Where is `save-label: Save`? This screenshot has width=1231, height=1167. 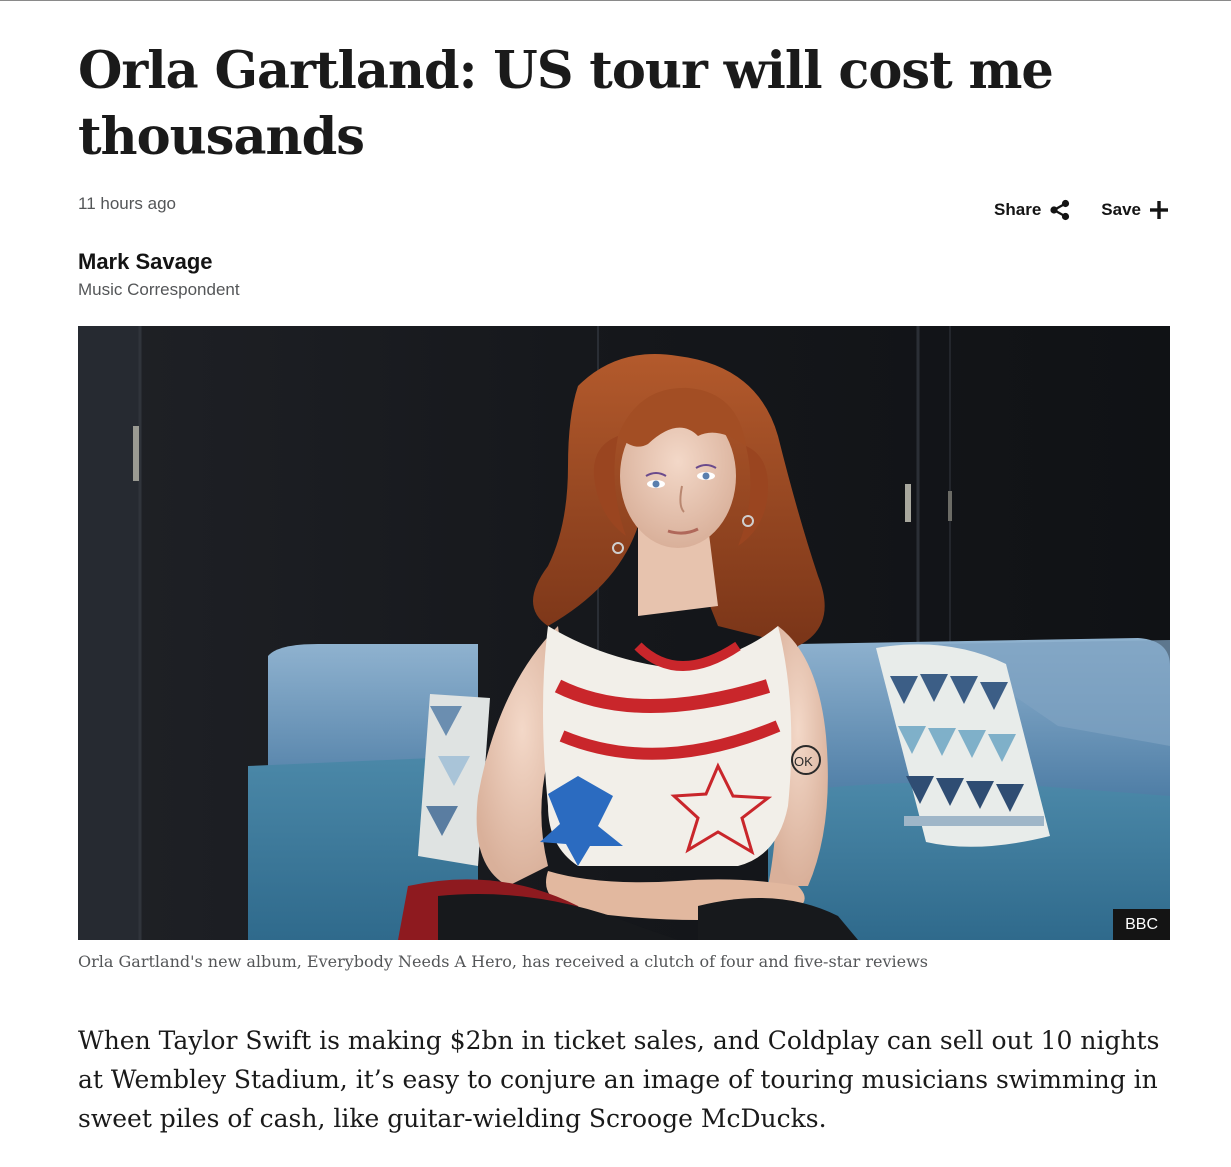
save-label: Save is located at coordinates (1121, 209).